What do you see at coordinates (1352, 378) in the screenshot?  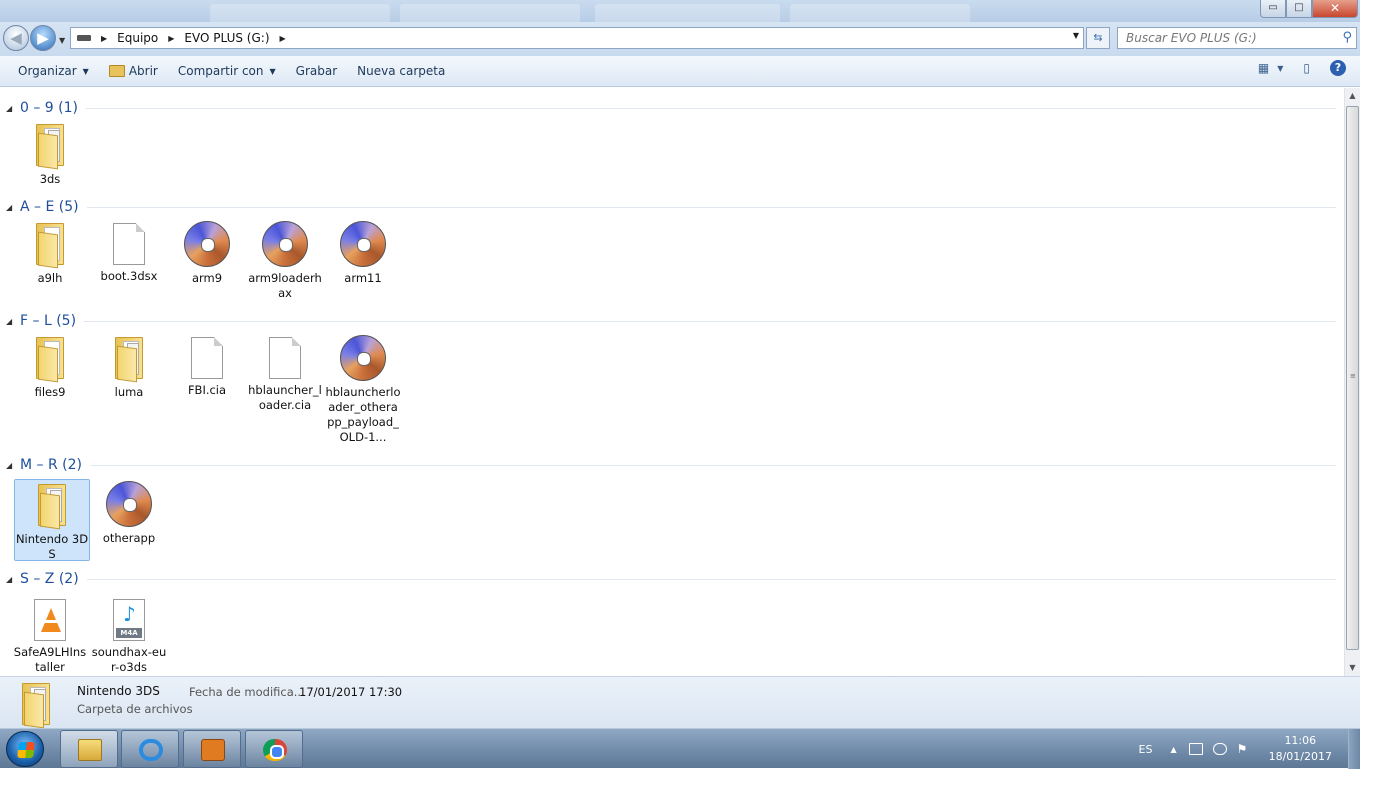 I see `scroll-thumb: ≡` at bounding box center [1352, 378].